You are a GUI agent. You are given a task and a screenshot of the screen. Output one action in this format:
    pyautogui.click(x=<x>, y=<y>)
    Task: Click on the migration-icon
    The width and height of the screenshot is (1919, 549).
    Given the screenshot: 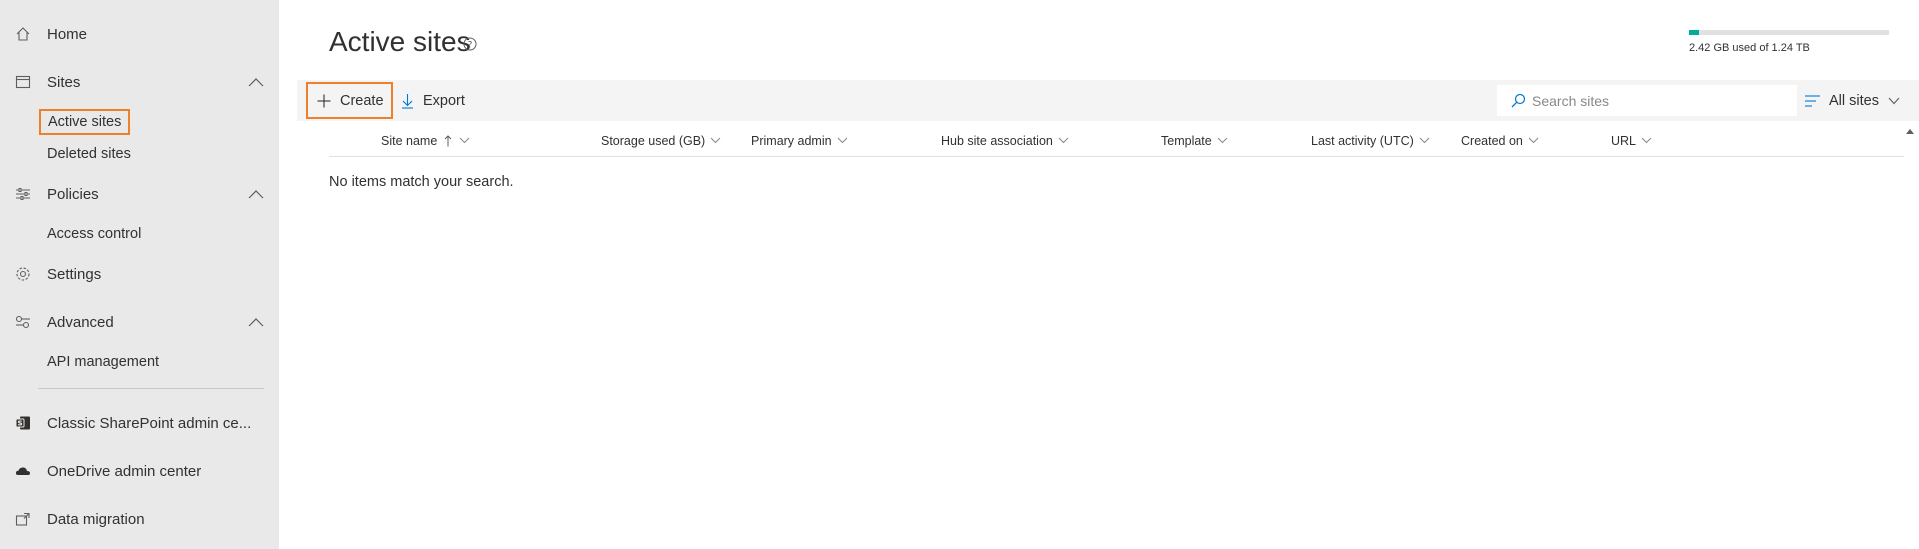 What is the action you would take?
    pyautogui.click(x=23, y=519)
    